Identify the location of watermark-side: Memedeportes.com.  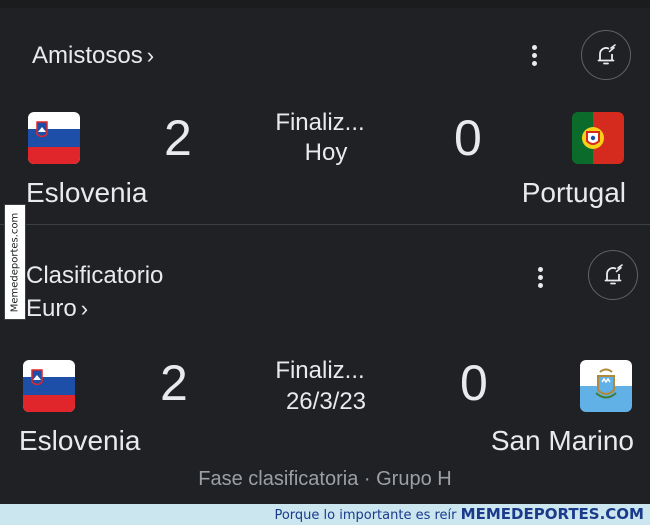
(15, 262).